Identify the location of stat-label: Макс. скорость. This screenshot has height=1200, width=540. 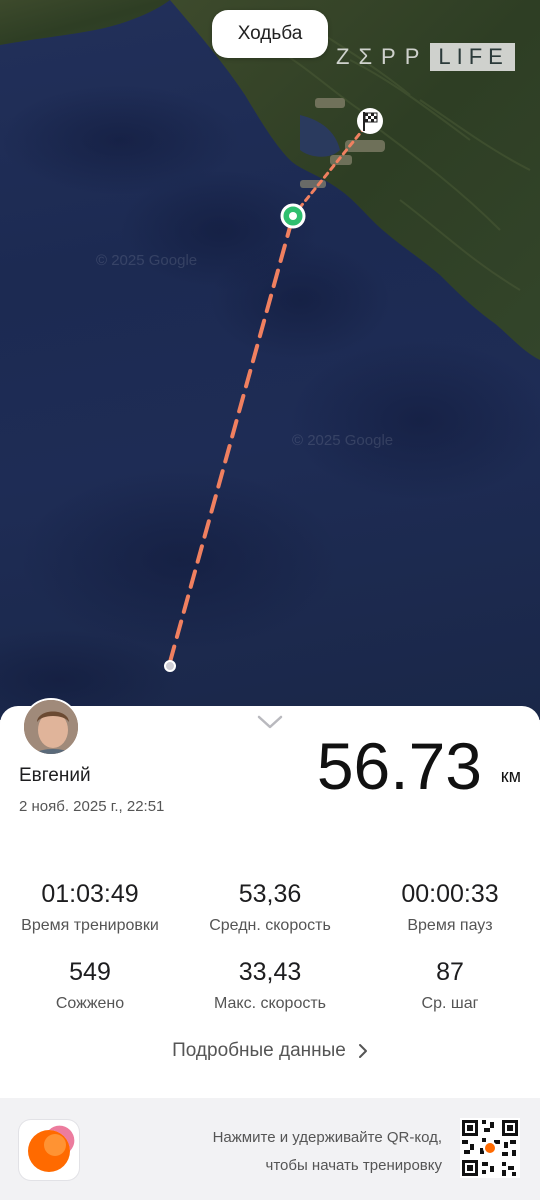
(269, 1003).